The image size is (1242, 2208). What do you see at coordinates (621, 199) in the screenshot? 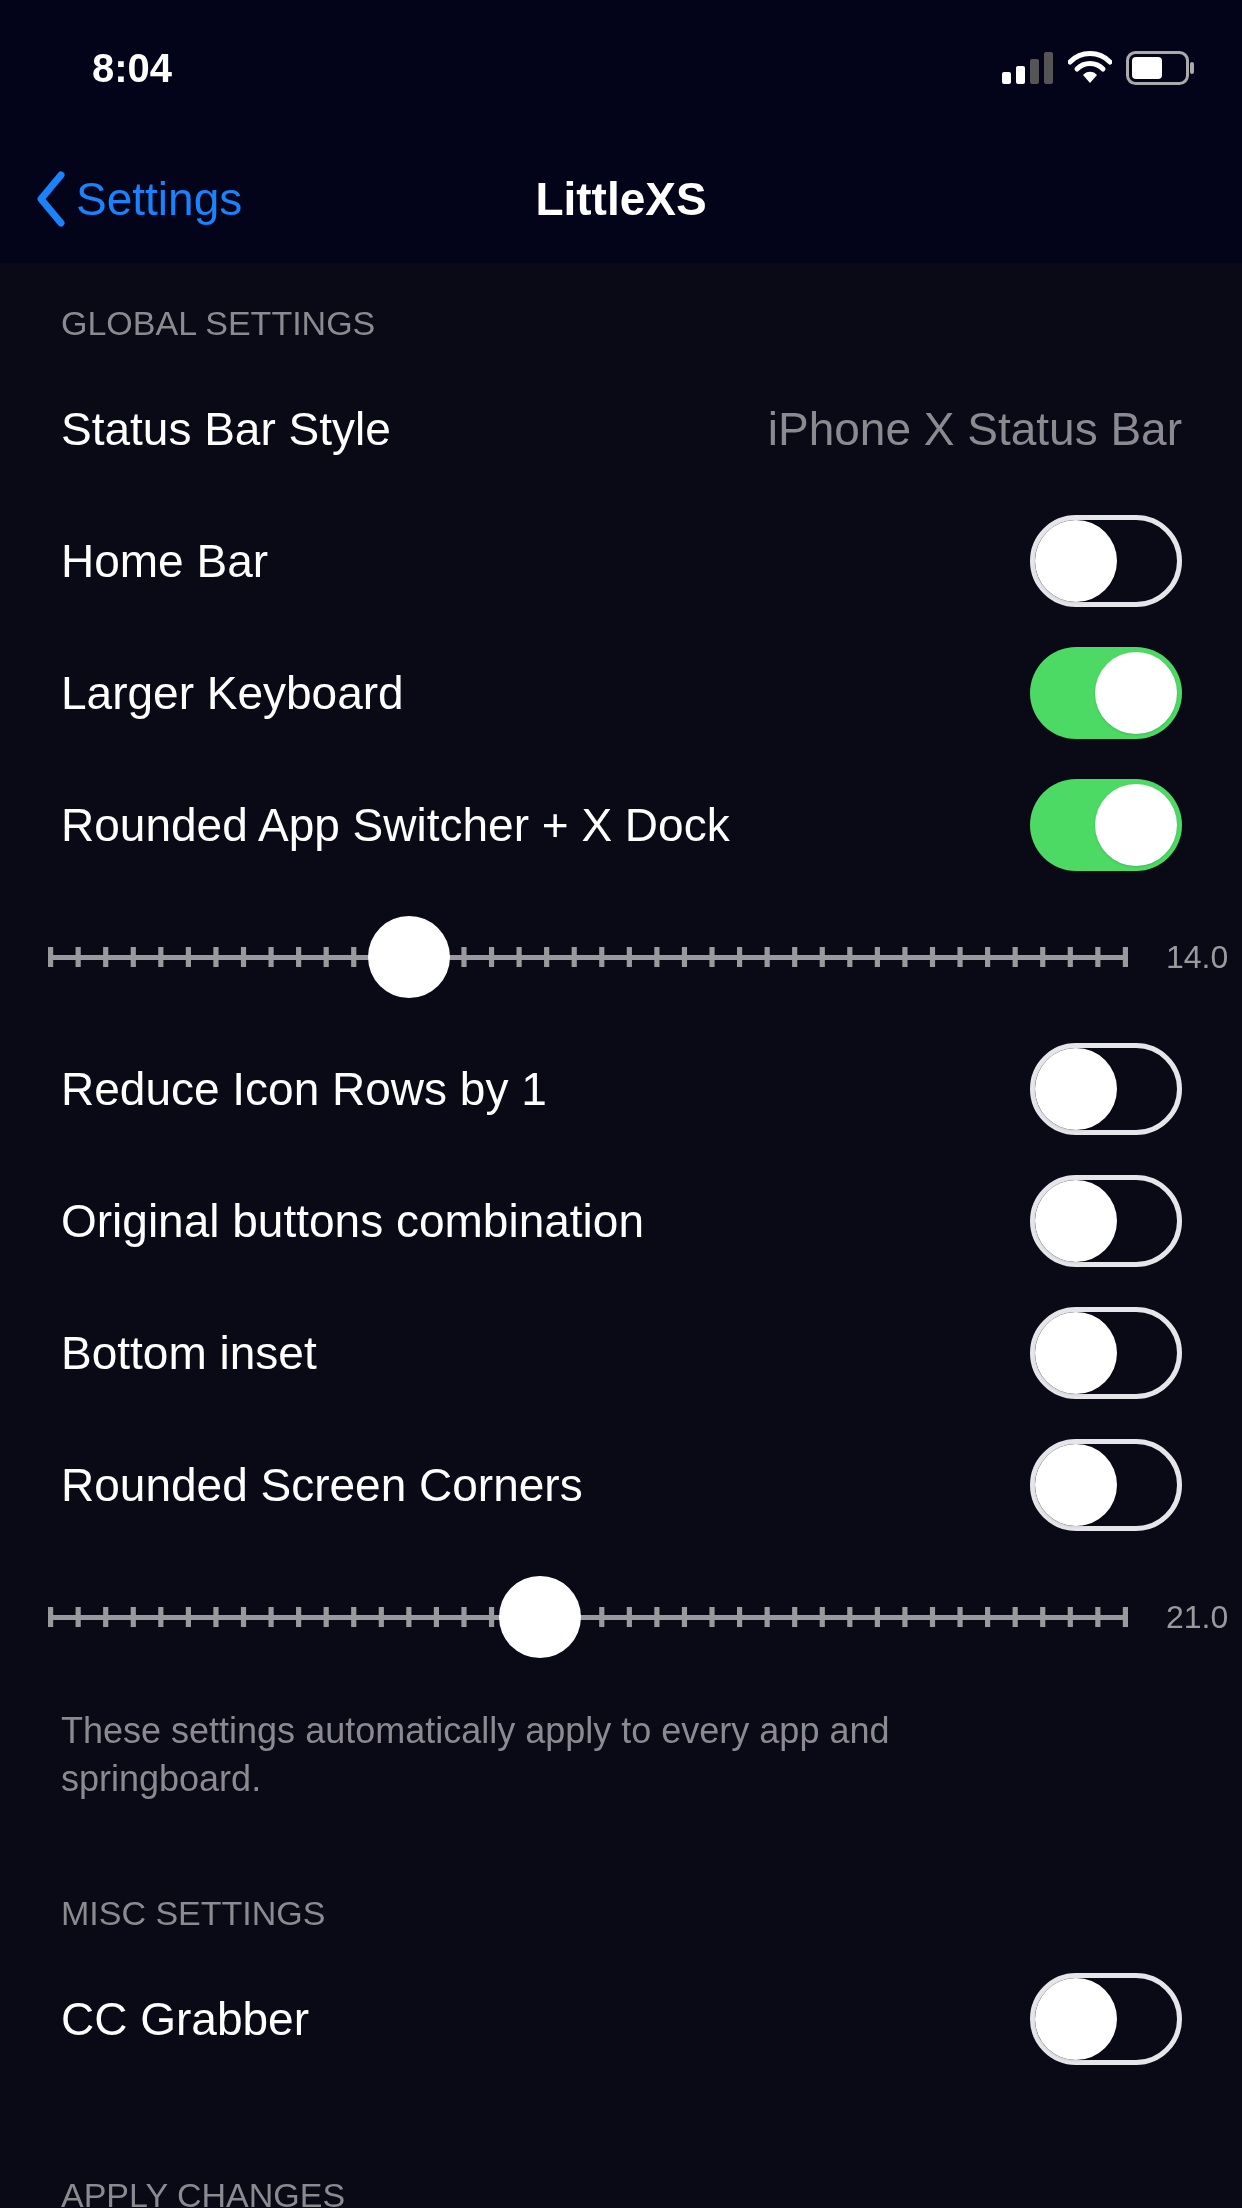
I see `page-title: LittleXS` at bounding box center [621, 199].